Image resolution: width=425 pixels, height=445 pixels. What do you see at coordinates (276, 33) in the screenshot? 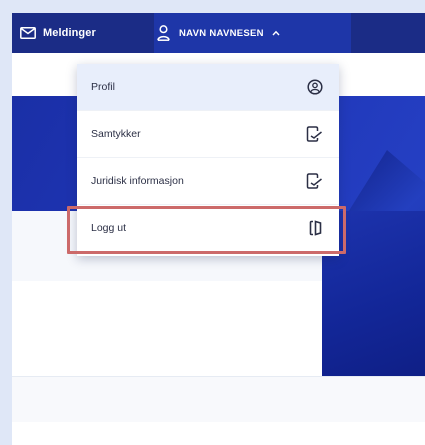
I see `chevron-up-icon` at bounding box center [276, 33].